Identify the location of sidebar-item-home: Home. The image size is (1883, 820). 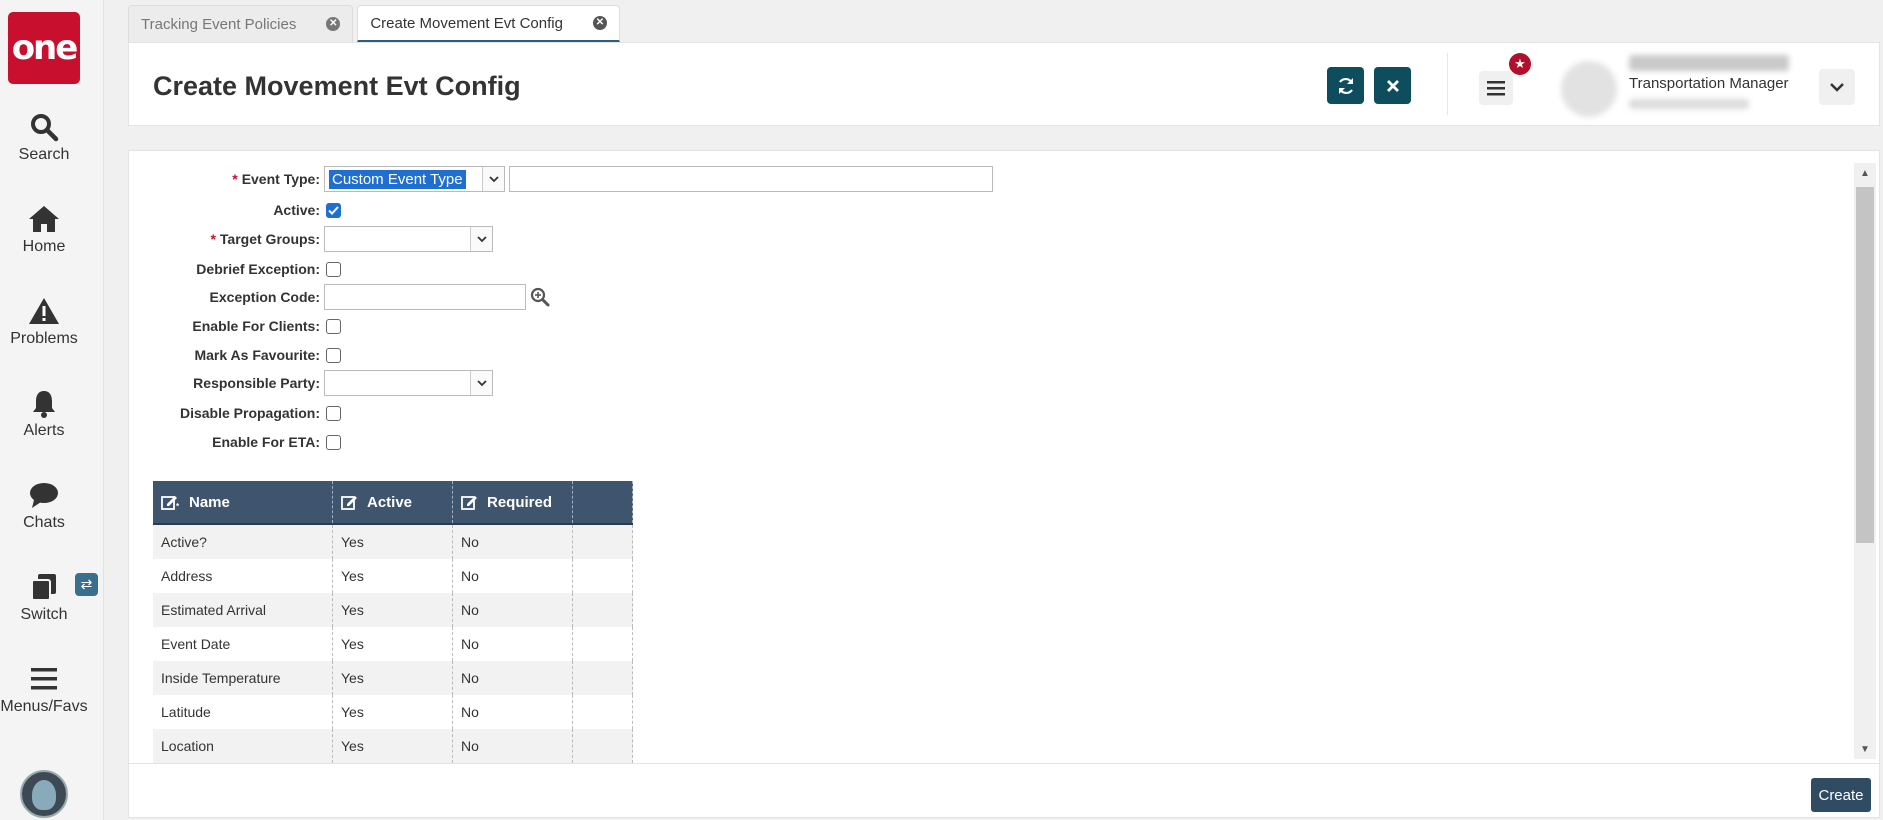
(44, 230).